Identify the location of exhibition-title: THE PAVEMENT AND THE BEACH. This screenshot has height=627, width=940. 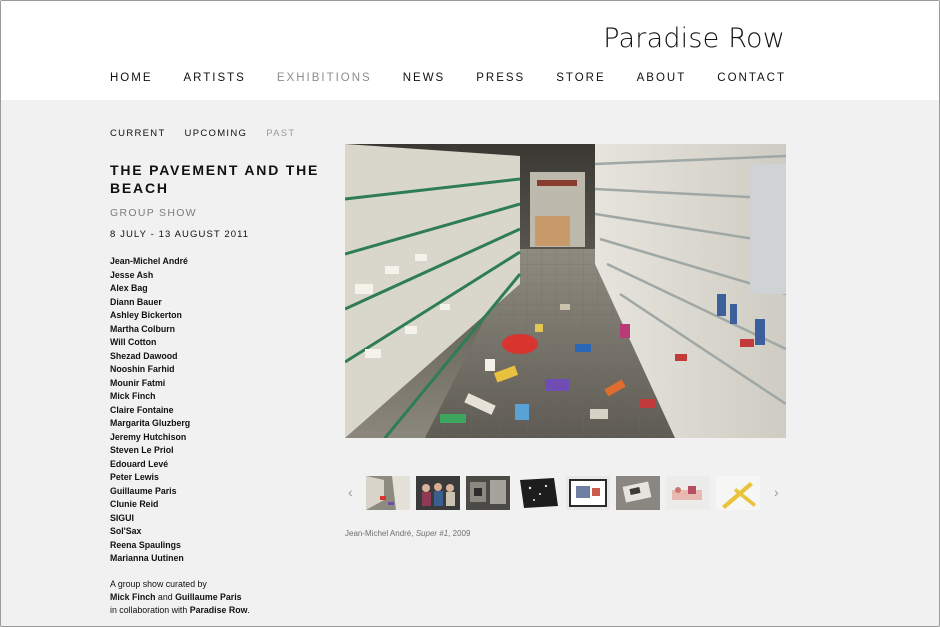
(215, 179).